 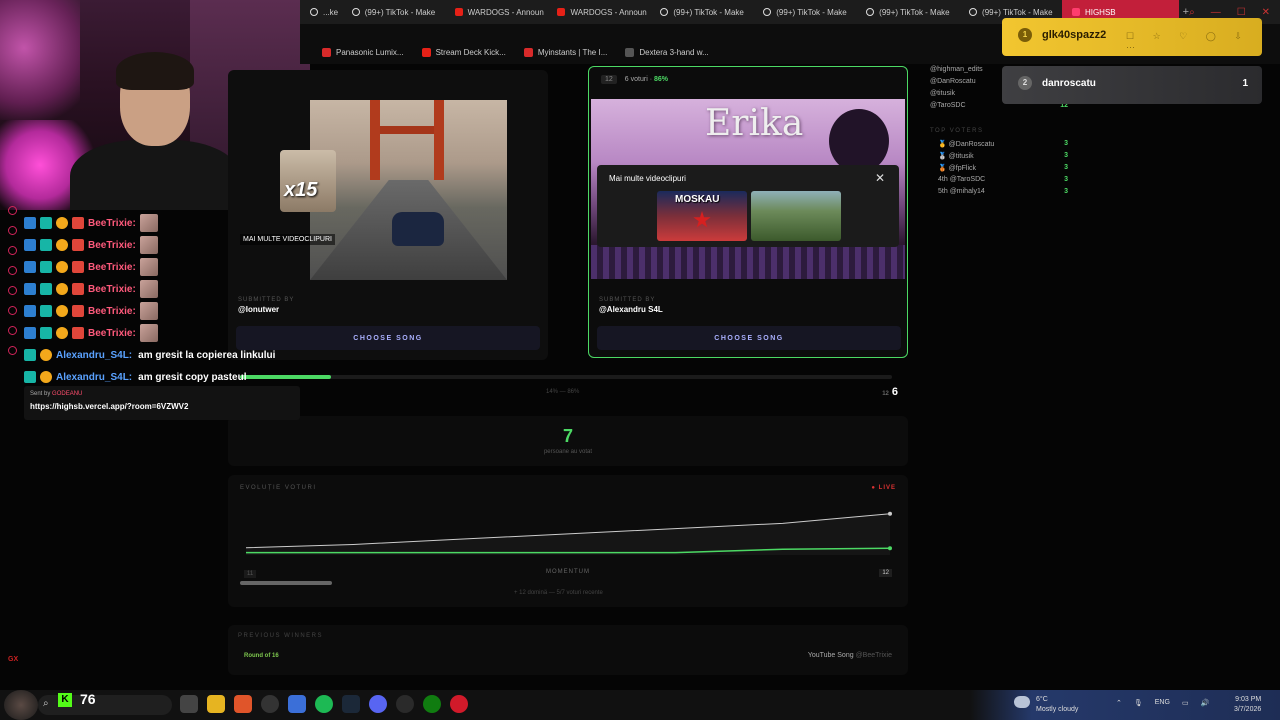 I want to click on total-voters-count: 7, so click(x=567, y=436).